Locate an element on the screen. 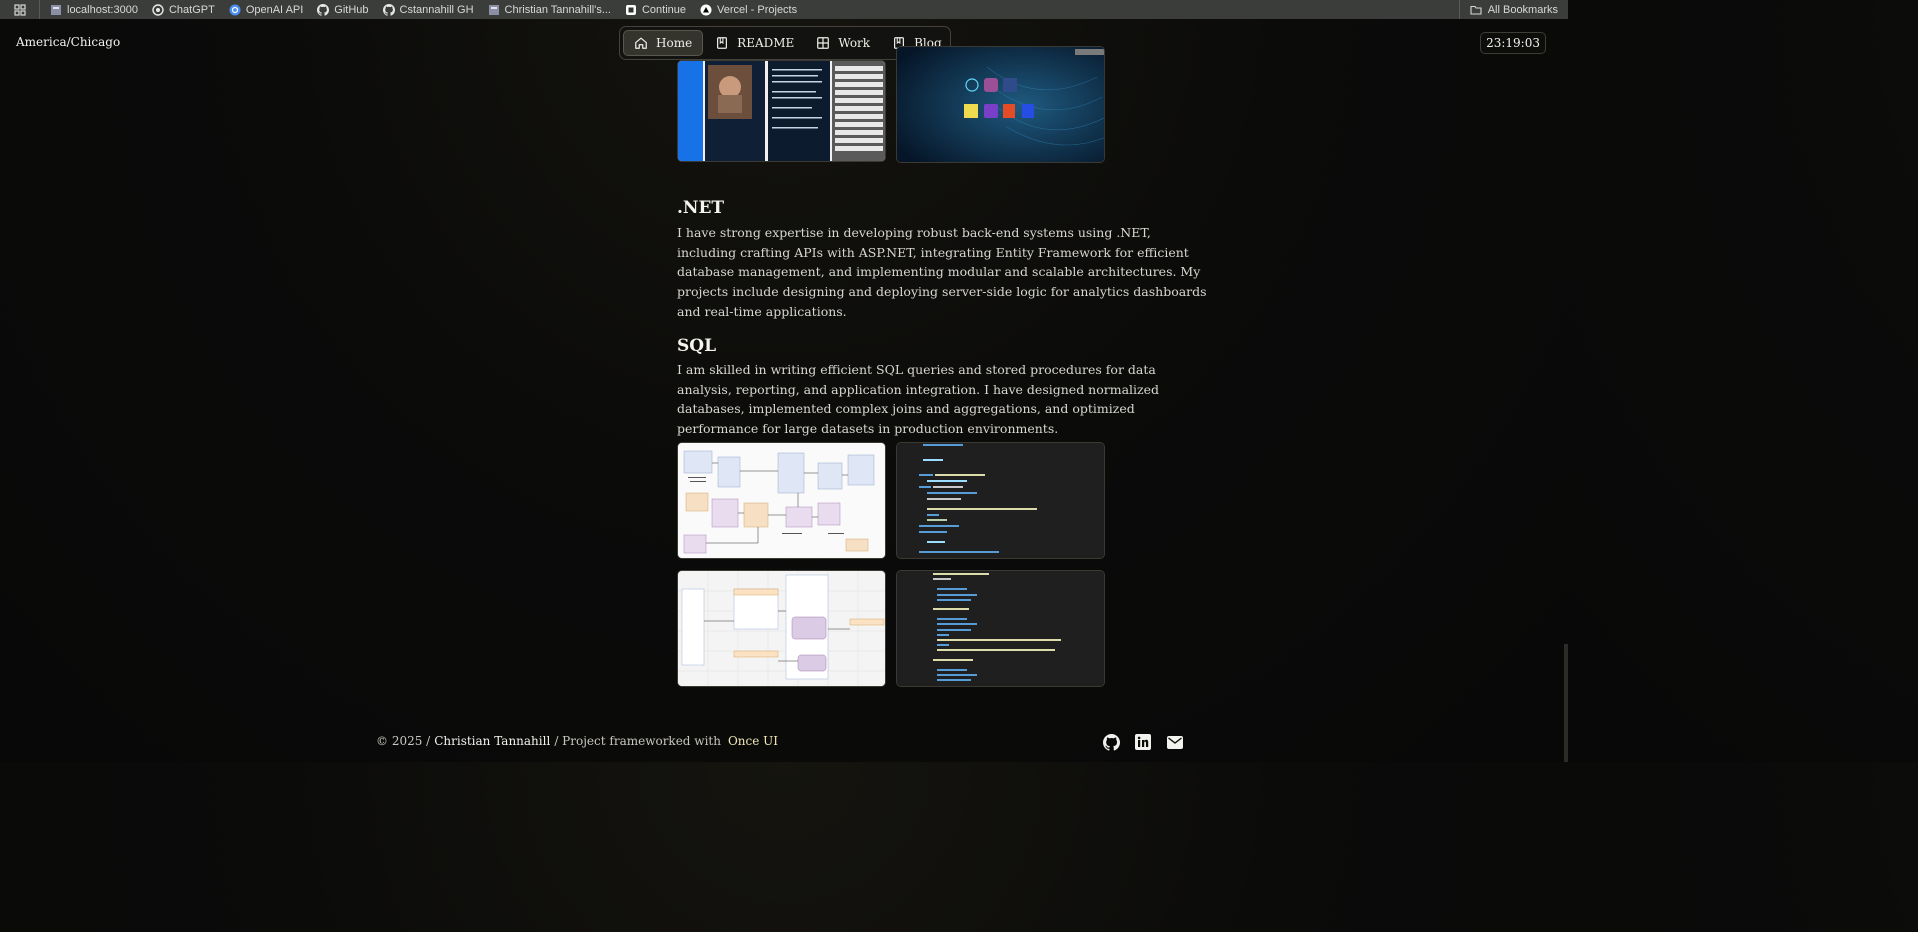 The width and height of the screenshot is (1918, 932). bookmark-github: GitHub is located at coordinates (343, 9).